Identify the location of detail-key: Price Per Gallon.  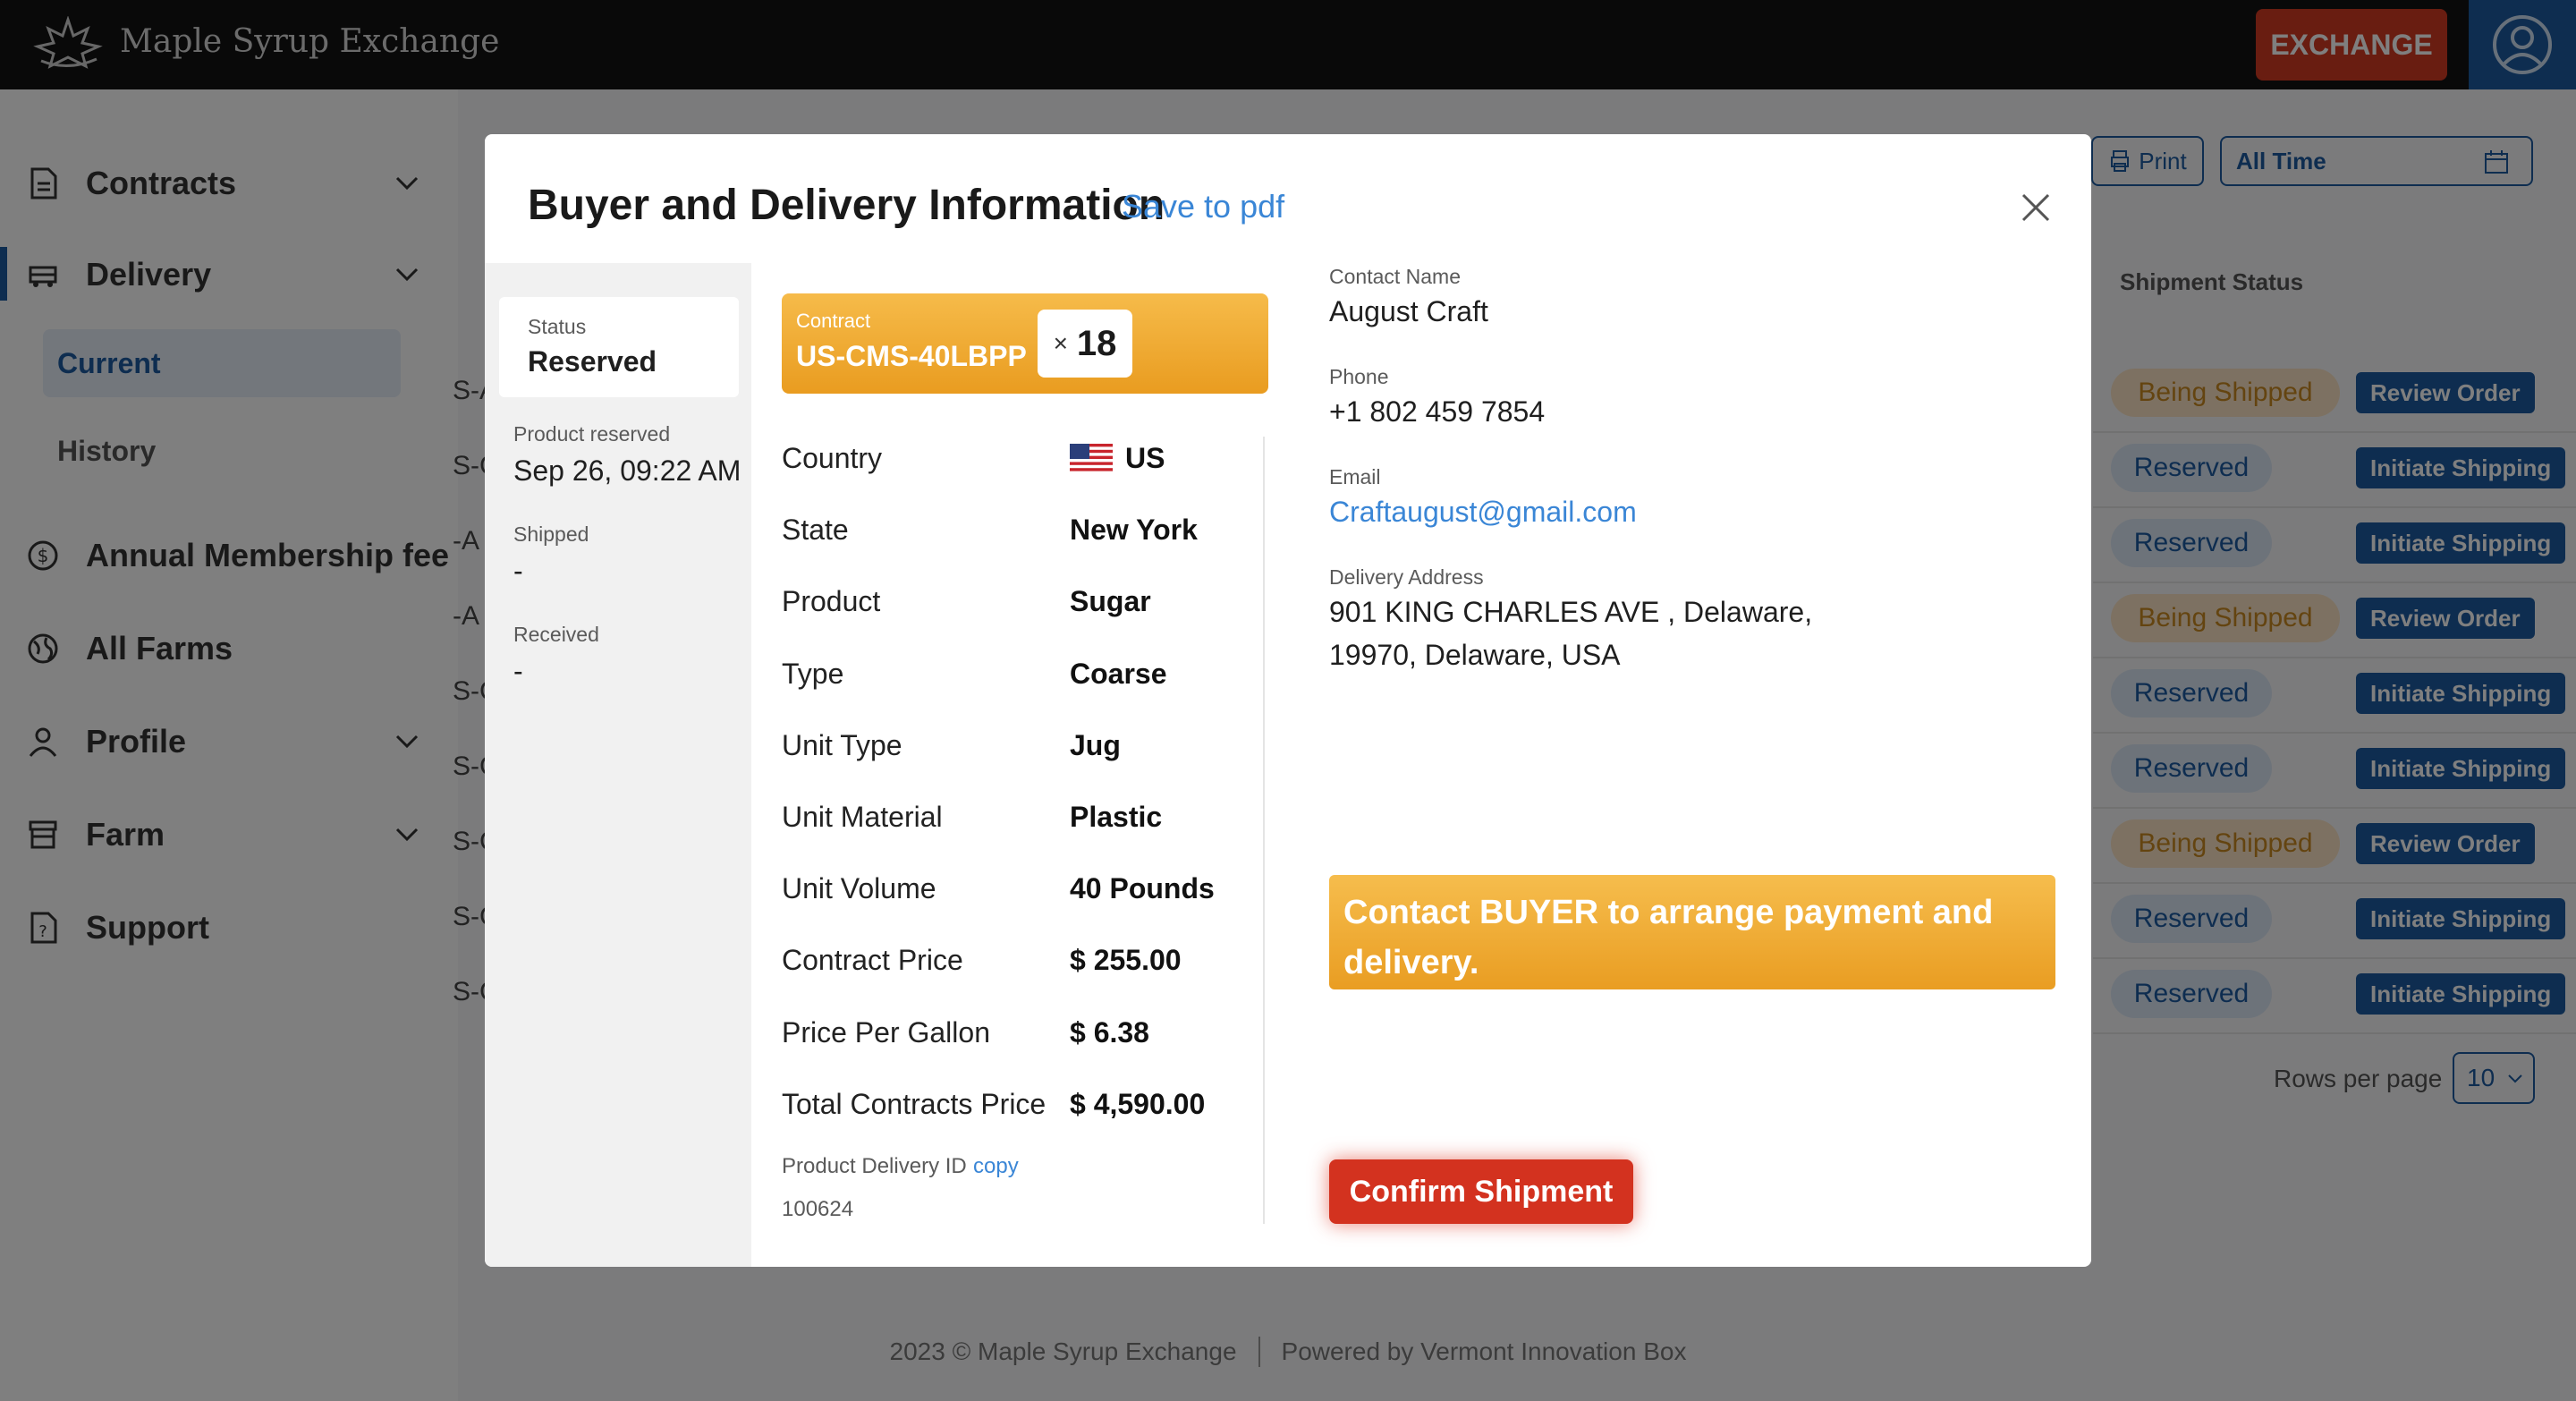
(886, 1032).